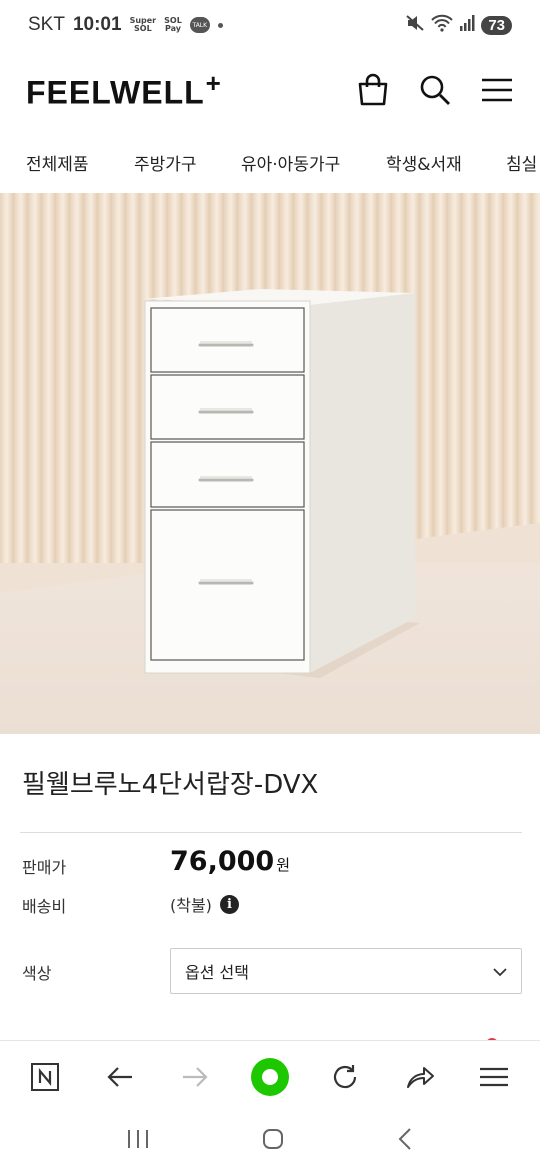  What do you see at coordinates (45, 1077) in the screenshot?
I see `naver-n-icon` at bounding box center [45, 1077].